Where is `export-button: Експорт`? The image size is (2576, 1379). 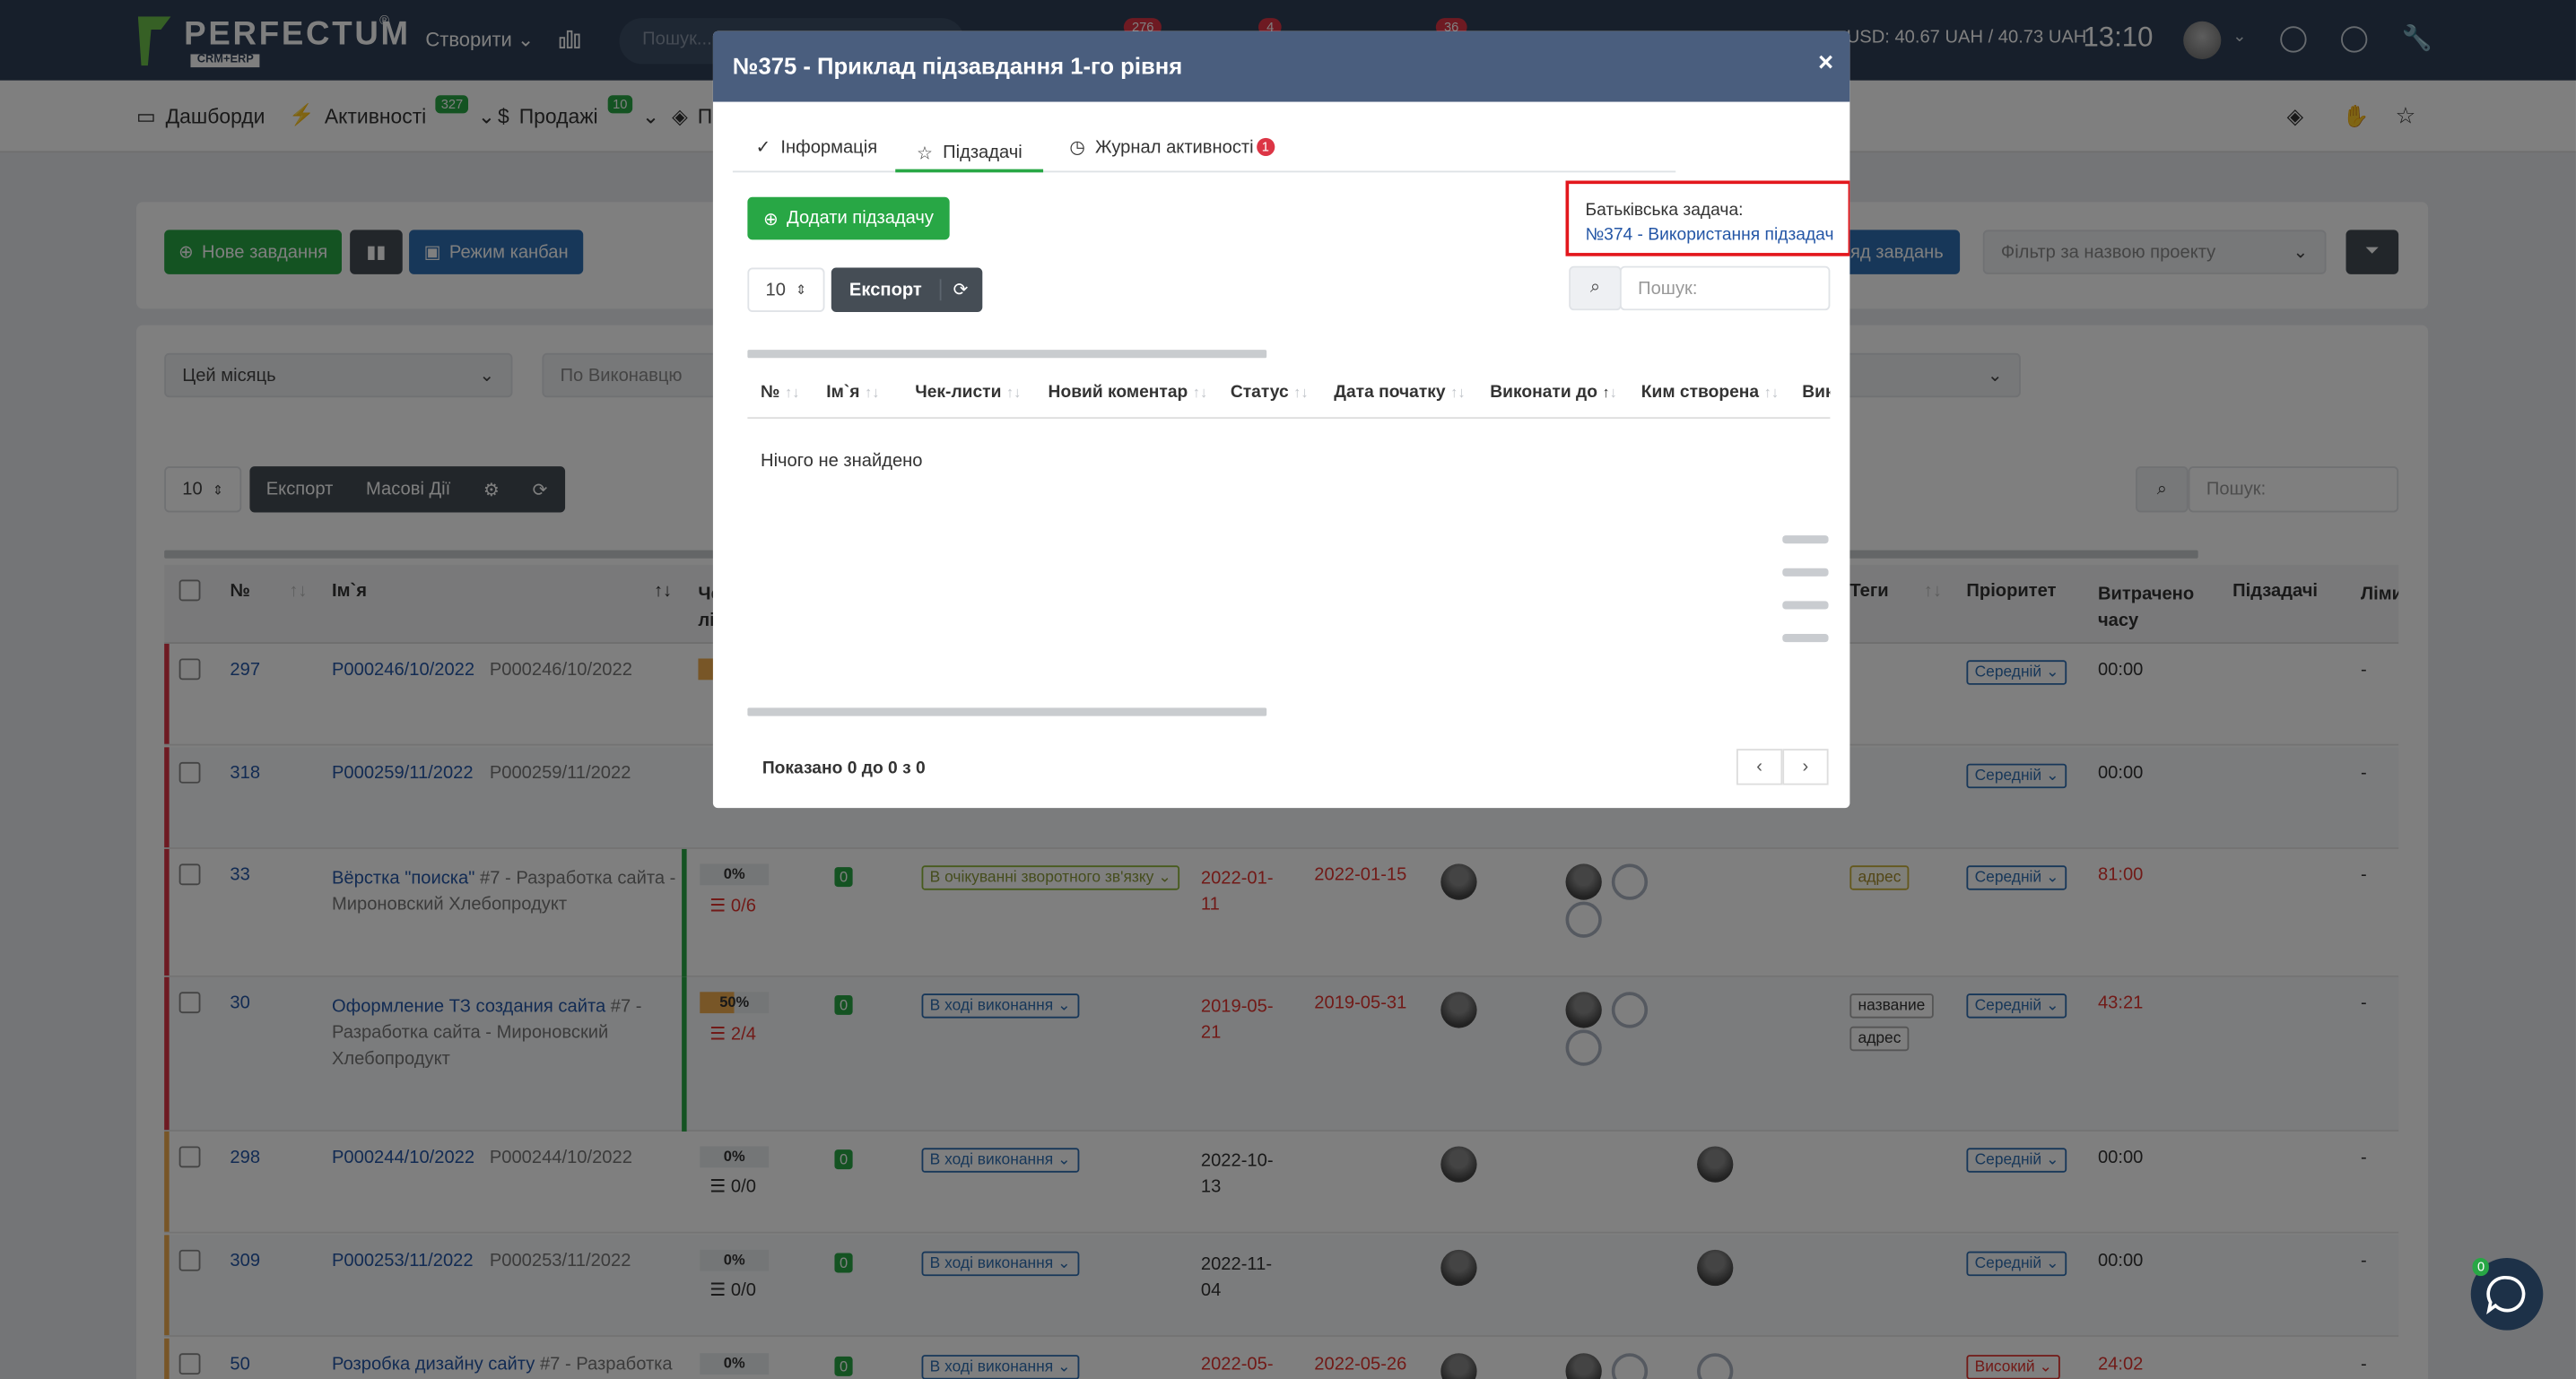 export-button: Експорт is located at coordinates (885, 290).